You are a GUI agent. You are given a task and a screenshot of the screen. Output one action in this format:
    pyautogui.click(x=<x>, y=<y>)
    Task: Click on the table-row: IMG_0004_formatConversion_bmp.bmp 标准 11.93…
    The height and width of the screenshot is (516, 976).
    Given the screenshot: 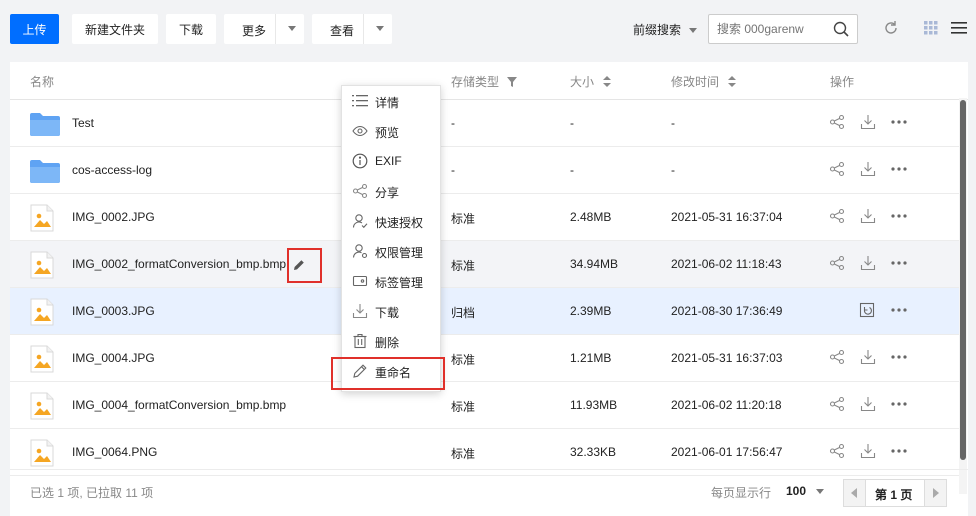 What is the action you would take?
    pyautogui.click(x=485, y=405)
    